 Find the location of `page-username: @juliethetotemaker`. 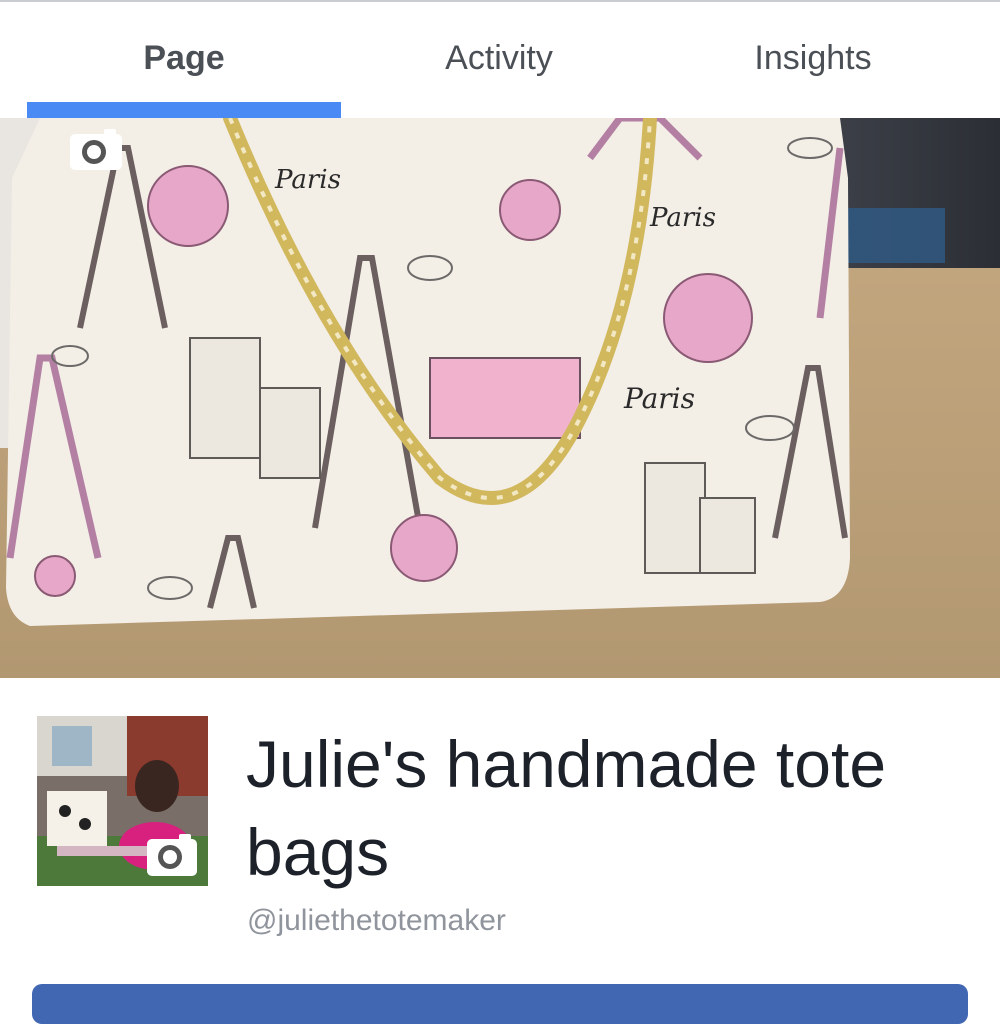

page-username: @juliethetotemaker is located at coordinates (376, 920).